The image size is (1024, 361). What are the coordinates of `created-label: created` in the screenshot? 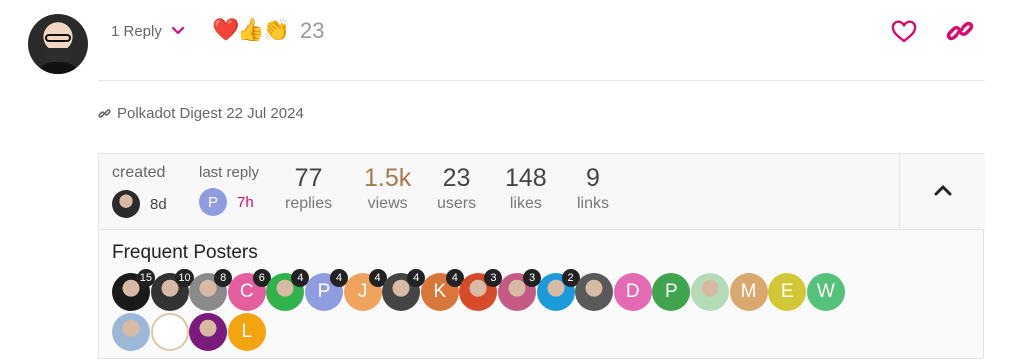 It's located at (139, 172).